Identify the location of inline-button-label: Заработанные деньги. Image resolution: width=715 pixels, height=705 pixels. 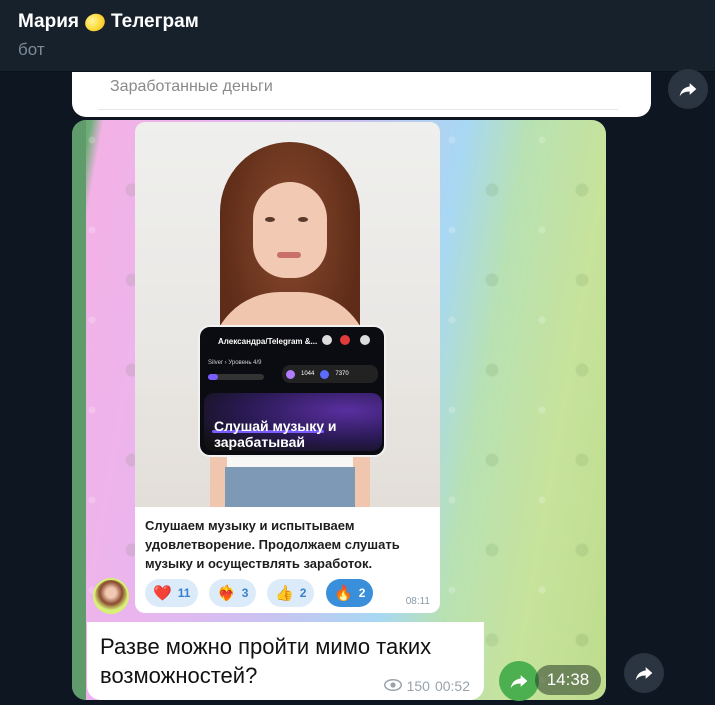
(191, 86).